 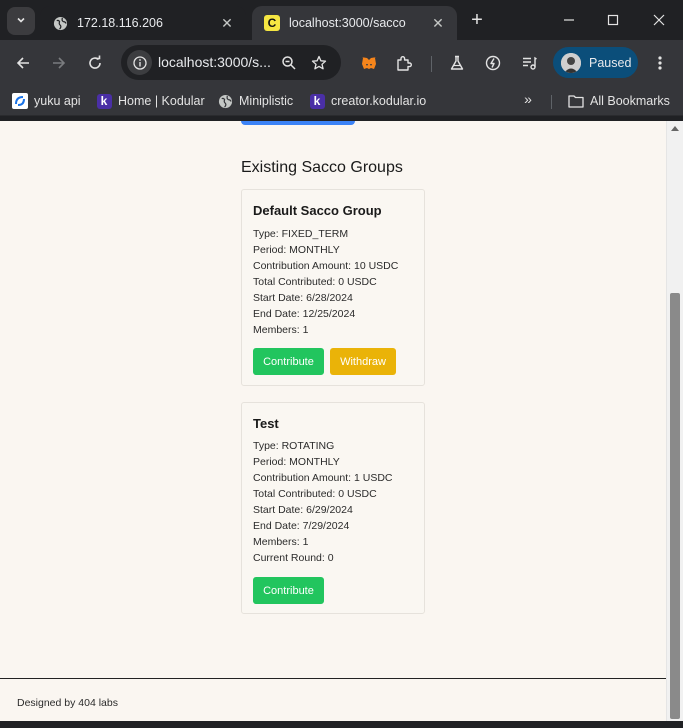 I want to click on site-info-icon, so click(x=139, y=62).